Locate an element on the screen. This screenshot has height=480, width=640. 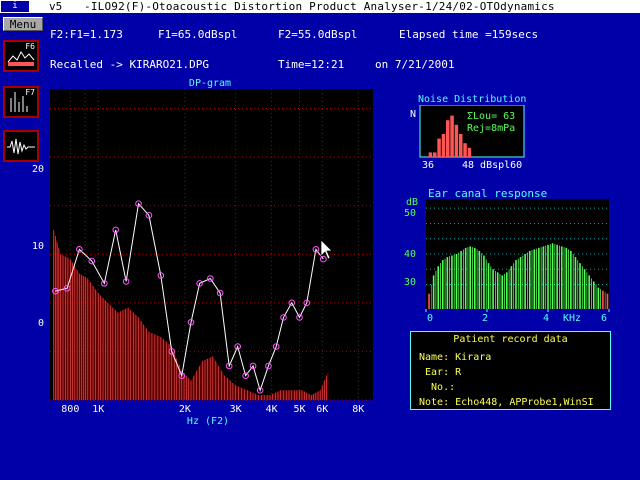
x-tick-label: 3K is located at coordinates (236, 409).